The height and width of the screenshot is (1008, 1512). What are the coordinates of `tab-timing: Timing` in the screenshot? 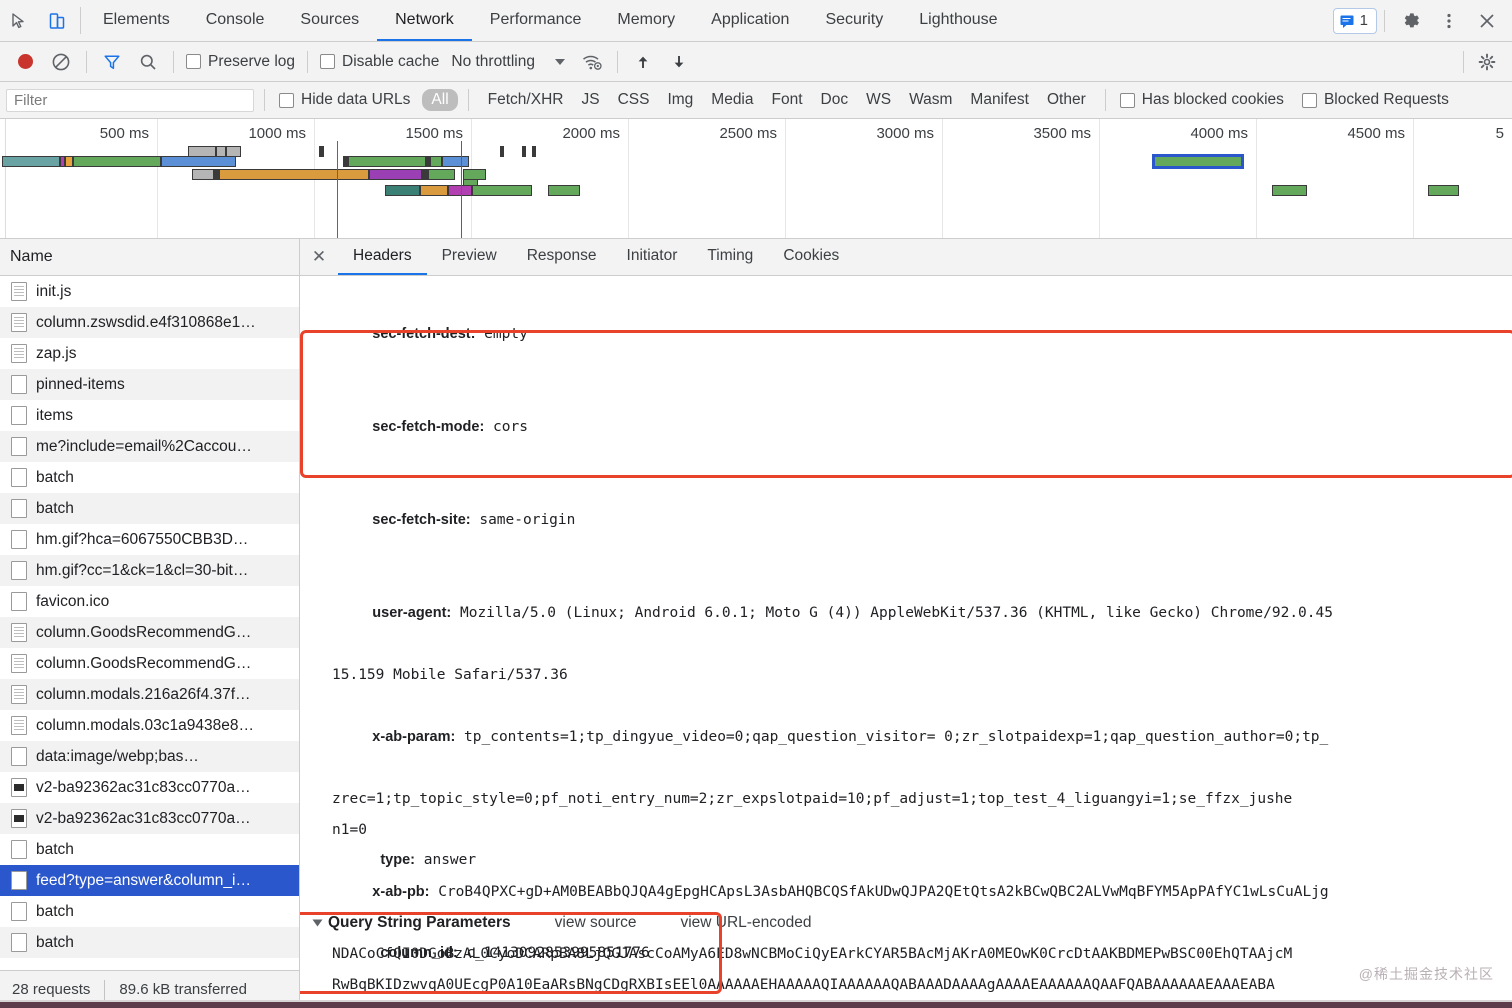 It's located at (730, 257).